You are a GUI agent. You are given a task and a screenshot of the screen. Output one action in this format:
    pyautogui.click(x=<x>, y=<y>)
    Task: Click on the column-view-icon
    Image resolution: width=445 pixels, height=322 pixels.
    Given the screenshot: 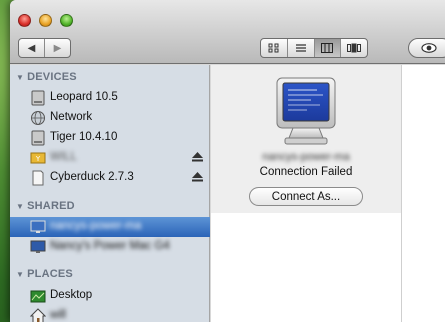 What is the action you would take?
    pyautogui.click(x=327, y=48)
    